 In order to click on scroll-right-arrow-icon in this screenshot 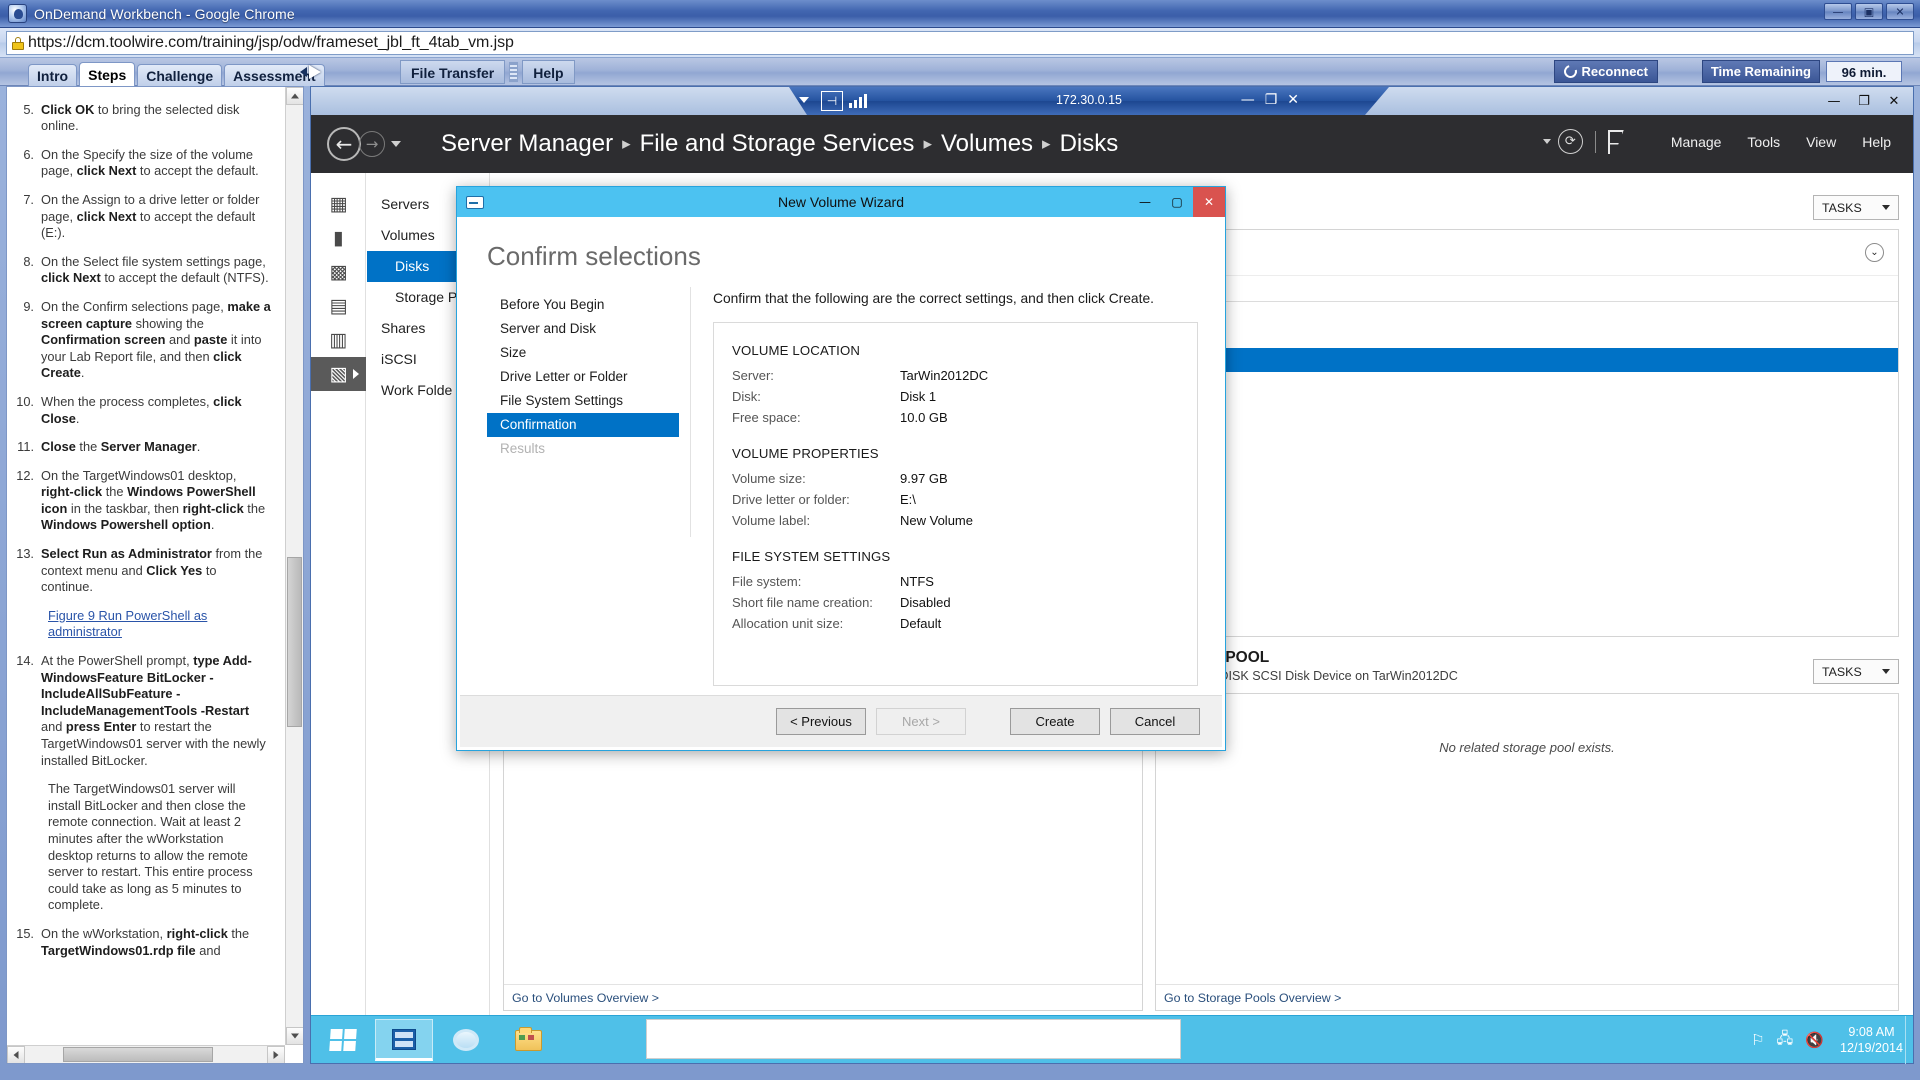, I will do `click(276, 1054)`.